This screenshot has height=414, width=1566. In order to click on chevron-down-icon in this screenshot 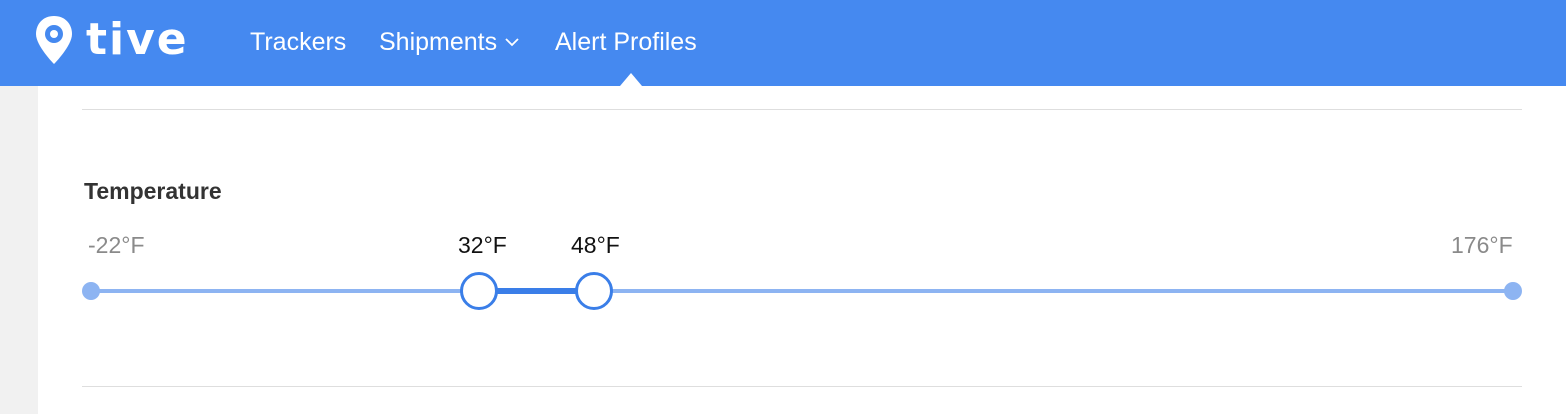, I will do `click(512, 42)`.